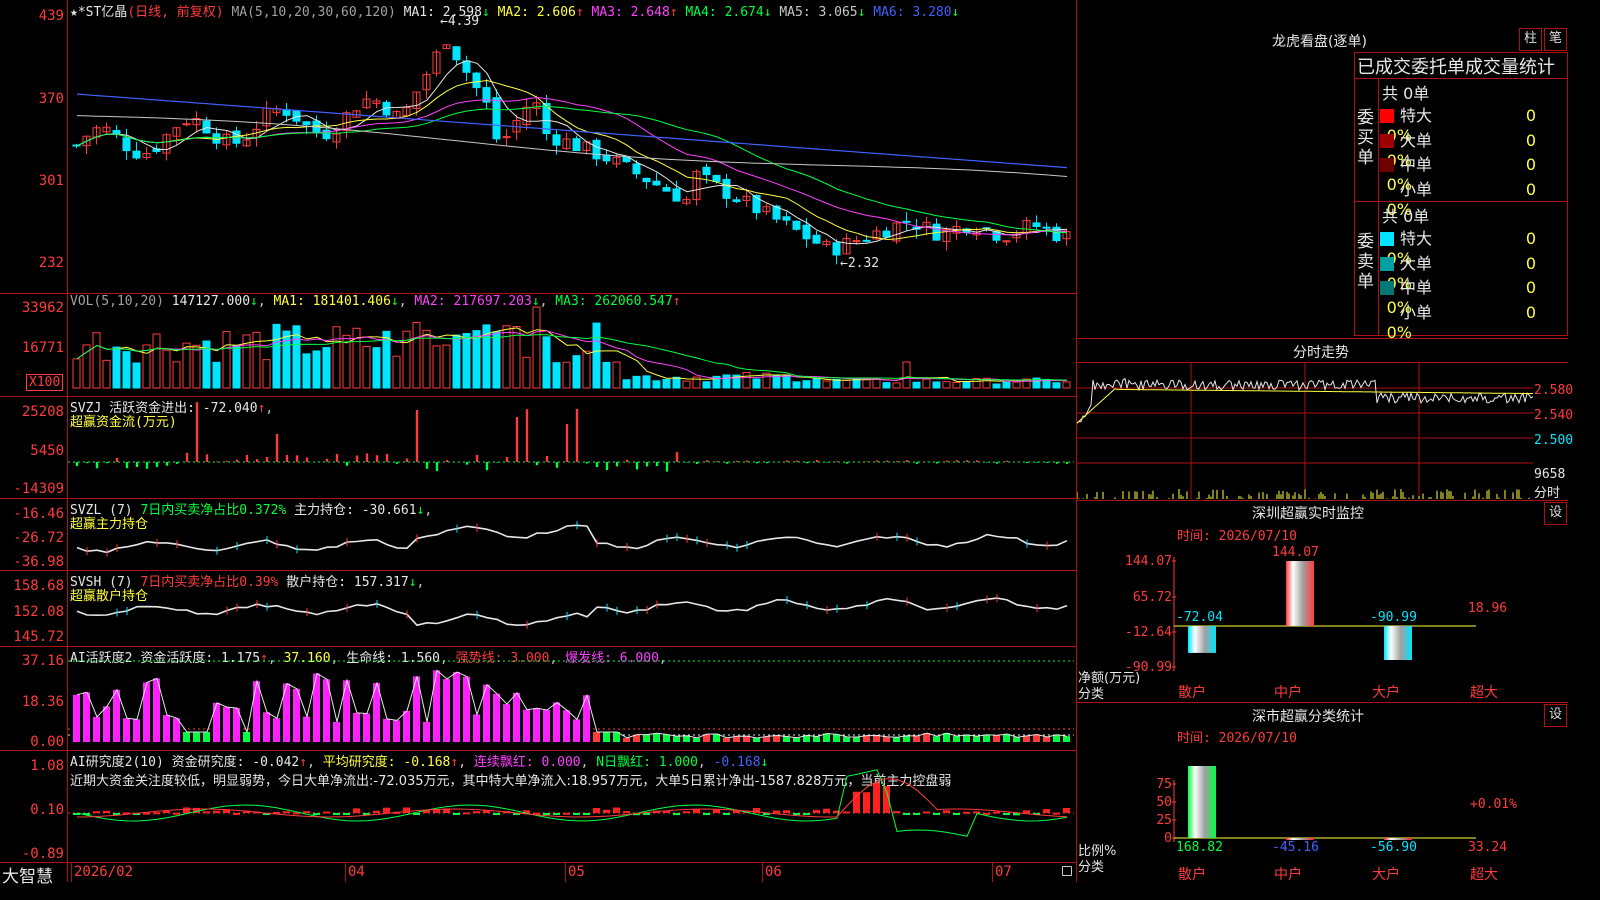 This screenshot has height=900, width=1600. Describe the element at coordinates (773, 872) in the screenshot. I see `time-axis-label: 06` at that location.